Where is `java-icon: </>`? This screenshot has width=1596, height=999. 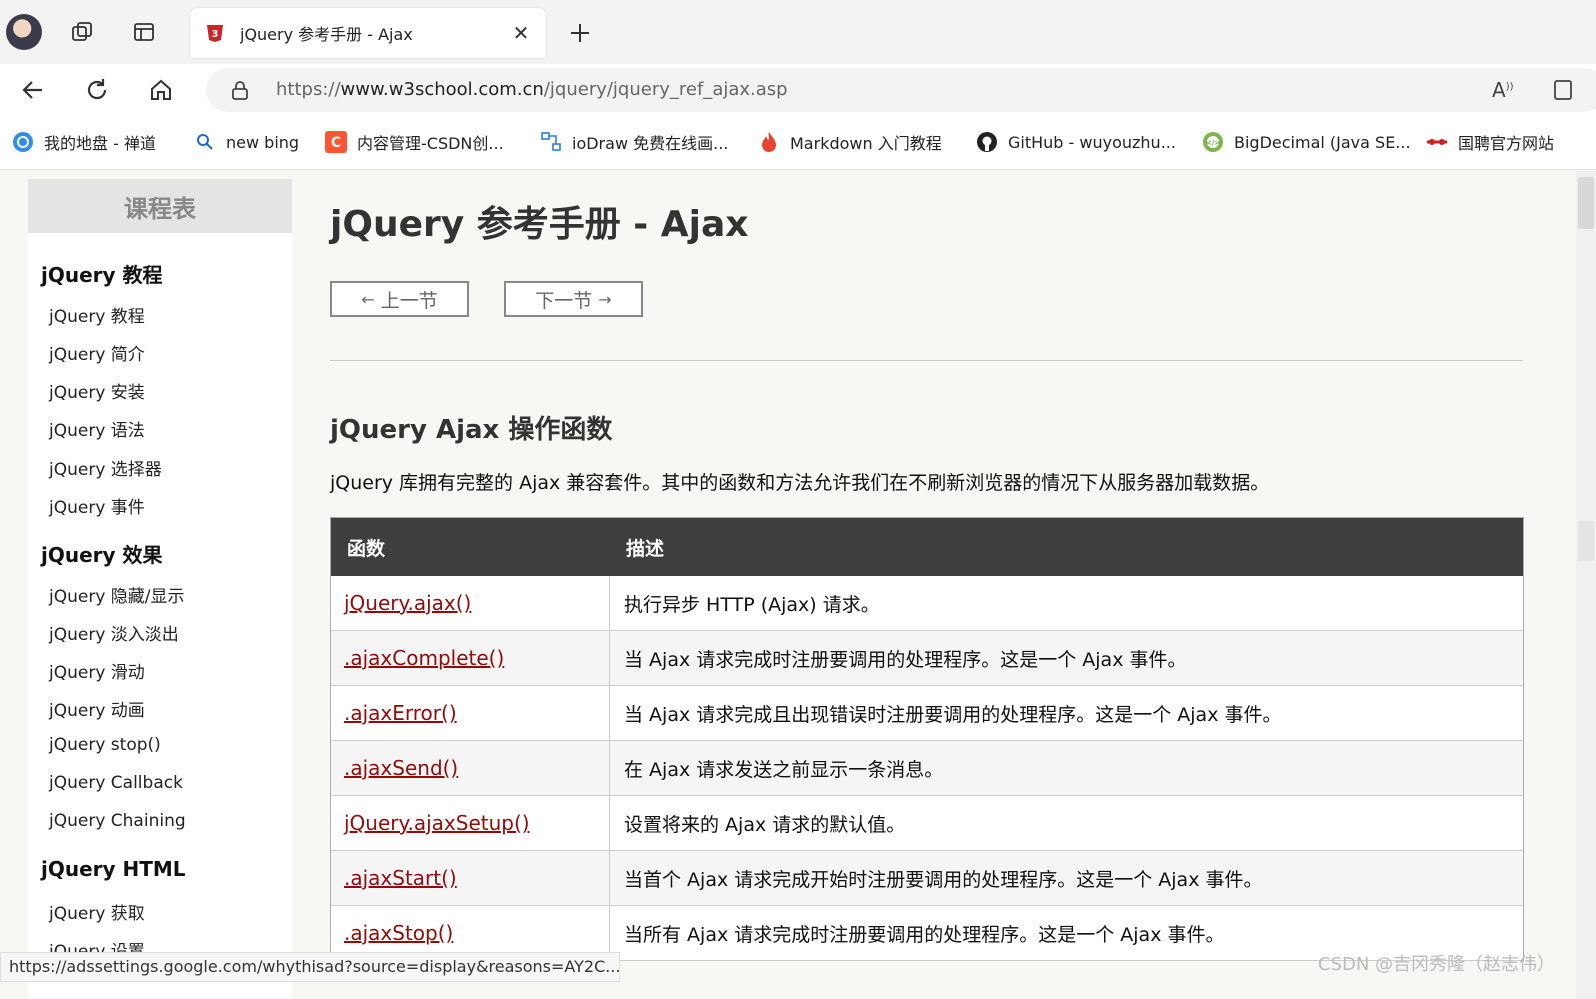
java-icon: </> is located at coordinates (1213, 142).